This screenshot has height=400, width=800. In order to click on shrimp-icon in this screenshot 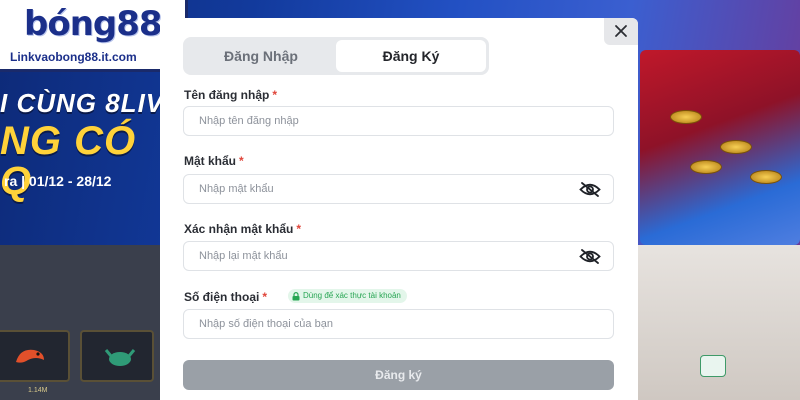, I will do `click(30, 356)`.